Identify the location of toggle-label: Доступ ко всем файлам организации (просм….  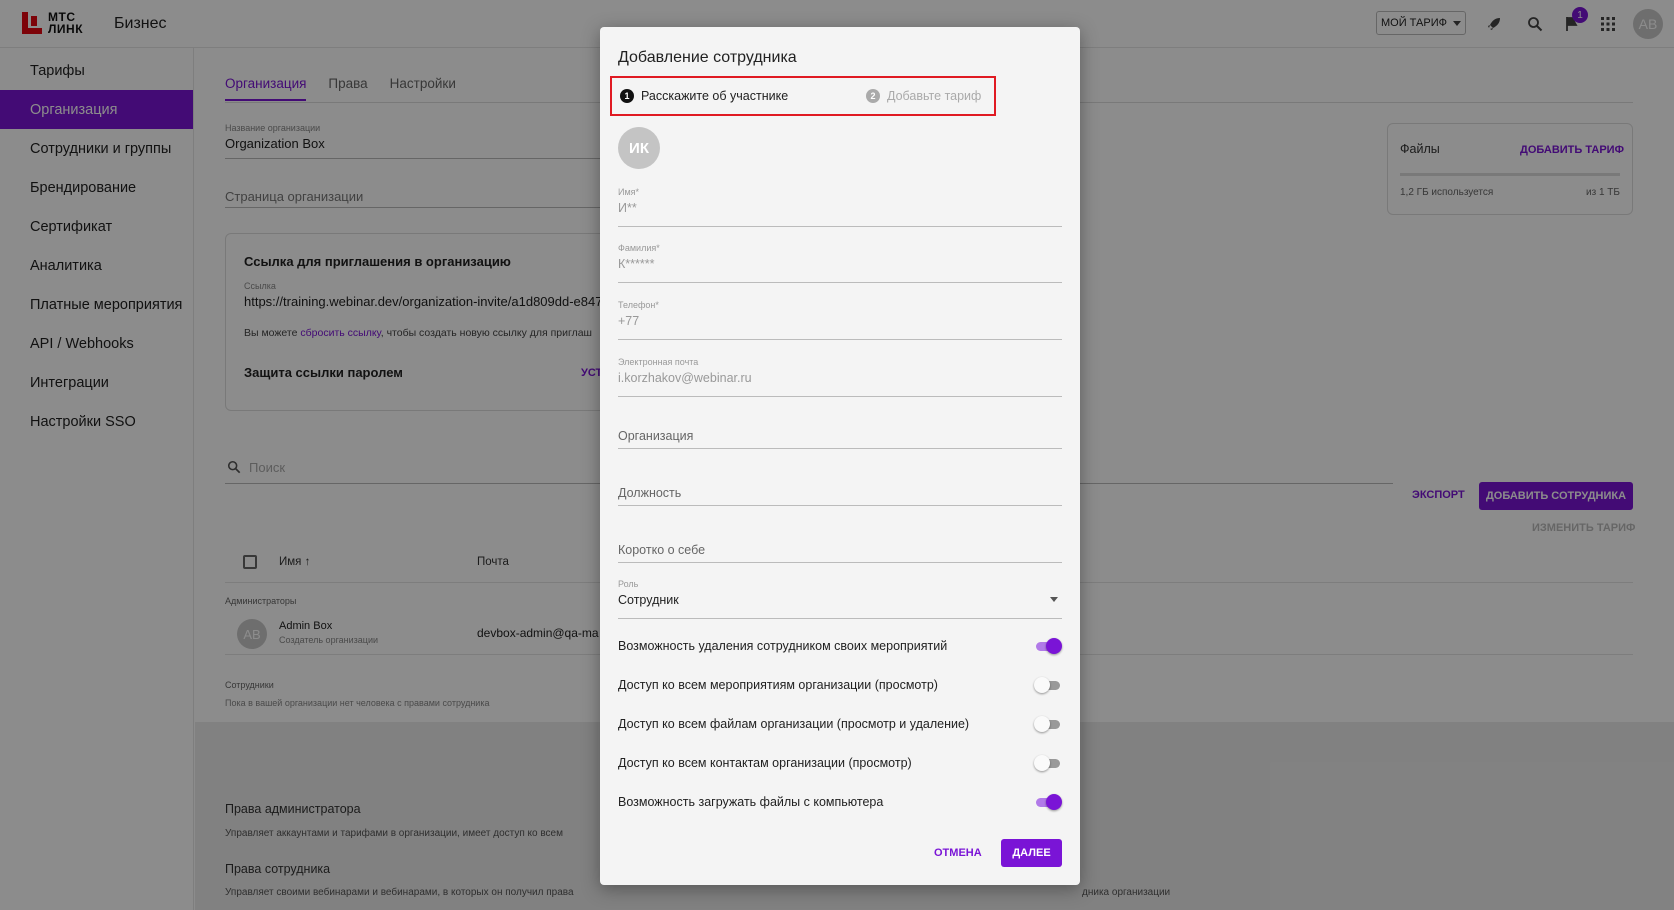
(794, 724).